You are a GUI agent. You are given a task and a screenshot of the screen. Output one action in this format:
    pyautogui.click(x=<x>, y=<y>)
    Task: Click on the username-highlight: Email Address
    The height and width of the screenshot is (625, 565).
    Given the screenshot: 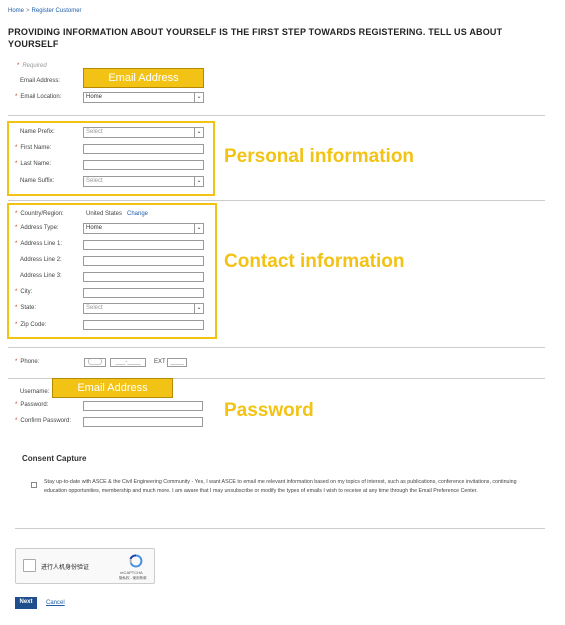 What is the action you would take?
    pyautogui.click(x=112, y=388)
    